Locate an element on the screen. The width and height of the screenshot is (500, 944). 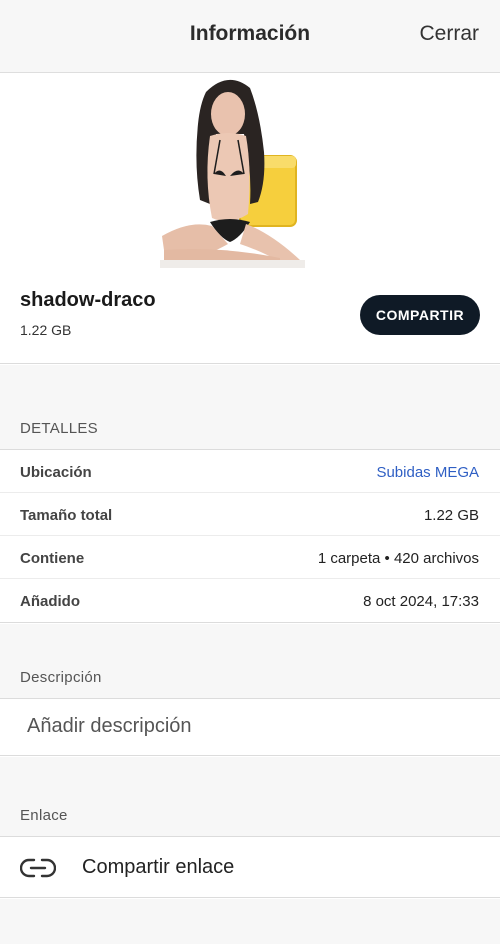
detail-value: 1 carpeta • 420 archivos is located at coordinates (398, 558).